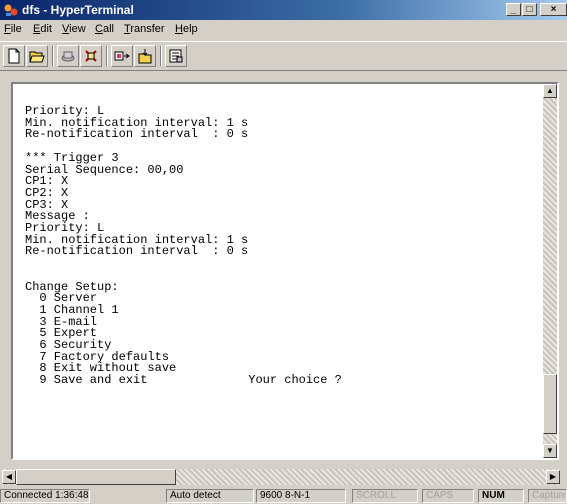 Image resolution: width=567 pixels, height=504 pixels. What do you see at coordinates (301, 496) in the screenshot?
I see `status-port-settings: 9600 8-N-1` at bounding box center [301, 496].